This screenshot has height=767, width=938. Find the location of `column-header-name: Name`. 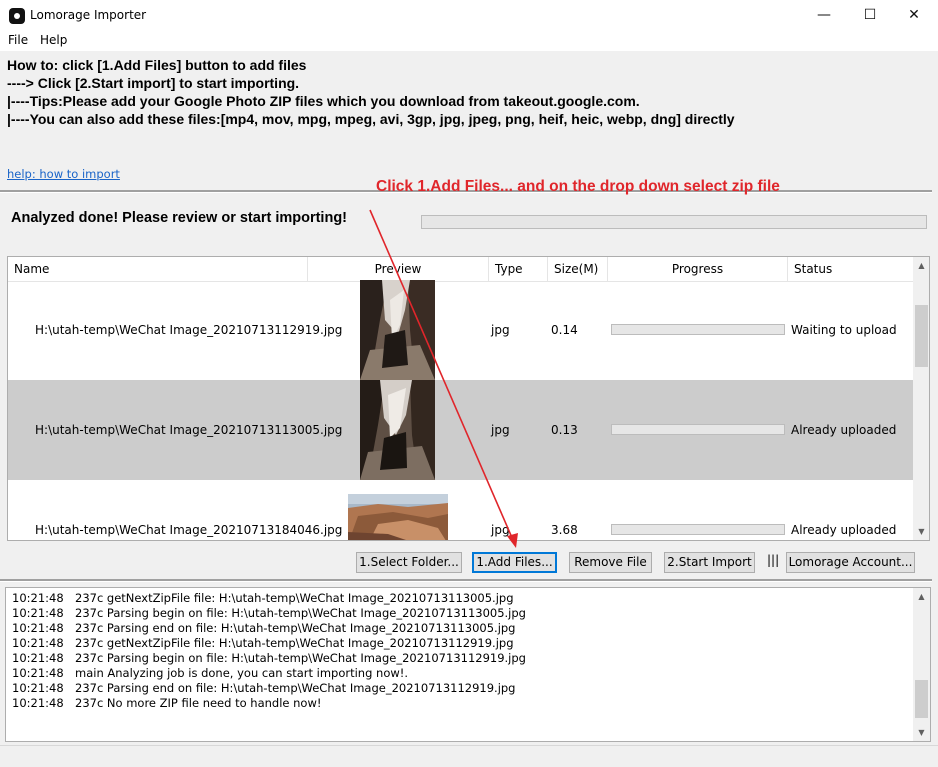

column-header-name: Name is located at coordinates (158, 269).